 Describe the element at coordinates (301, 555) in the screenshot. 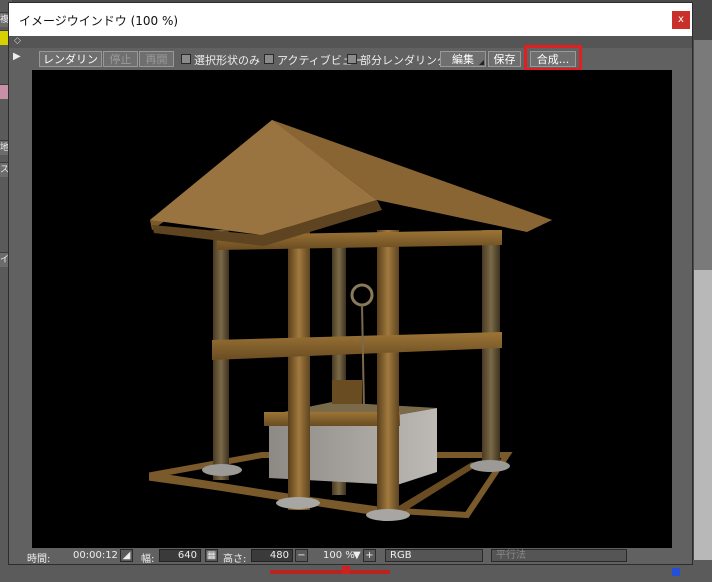

I see `zoom-minus-button: −` at that location.